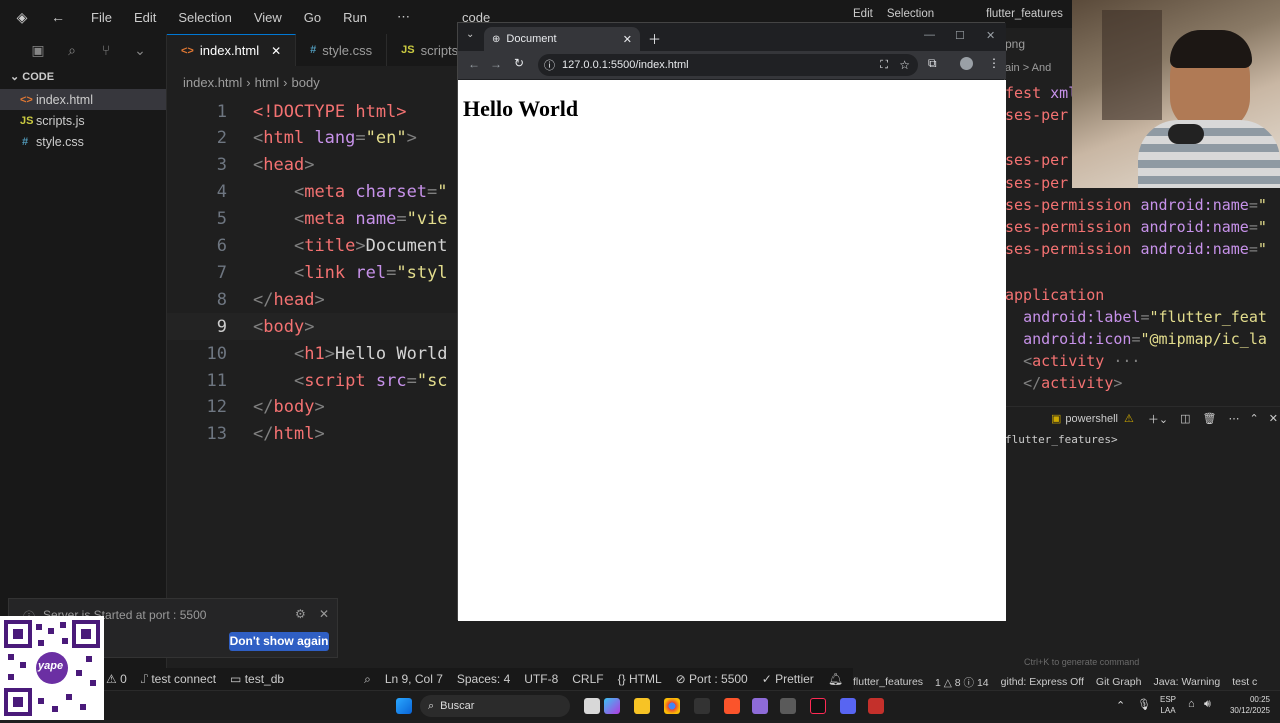  What do you see at coordinates (300, 614) in the screenshot?
I see `gear-icon: ⚙` at bounding box center [300, 614].